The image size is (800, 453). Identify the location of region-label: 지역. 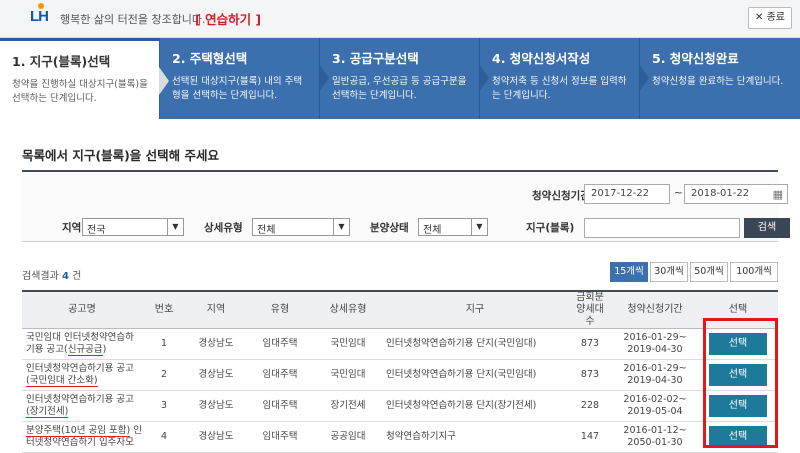
(72, 228).